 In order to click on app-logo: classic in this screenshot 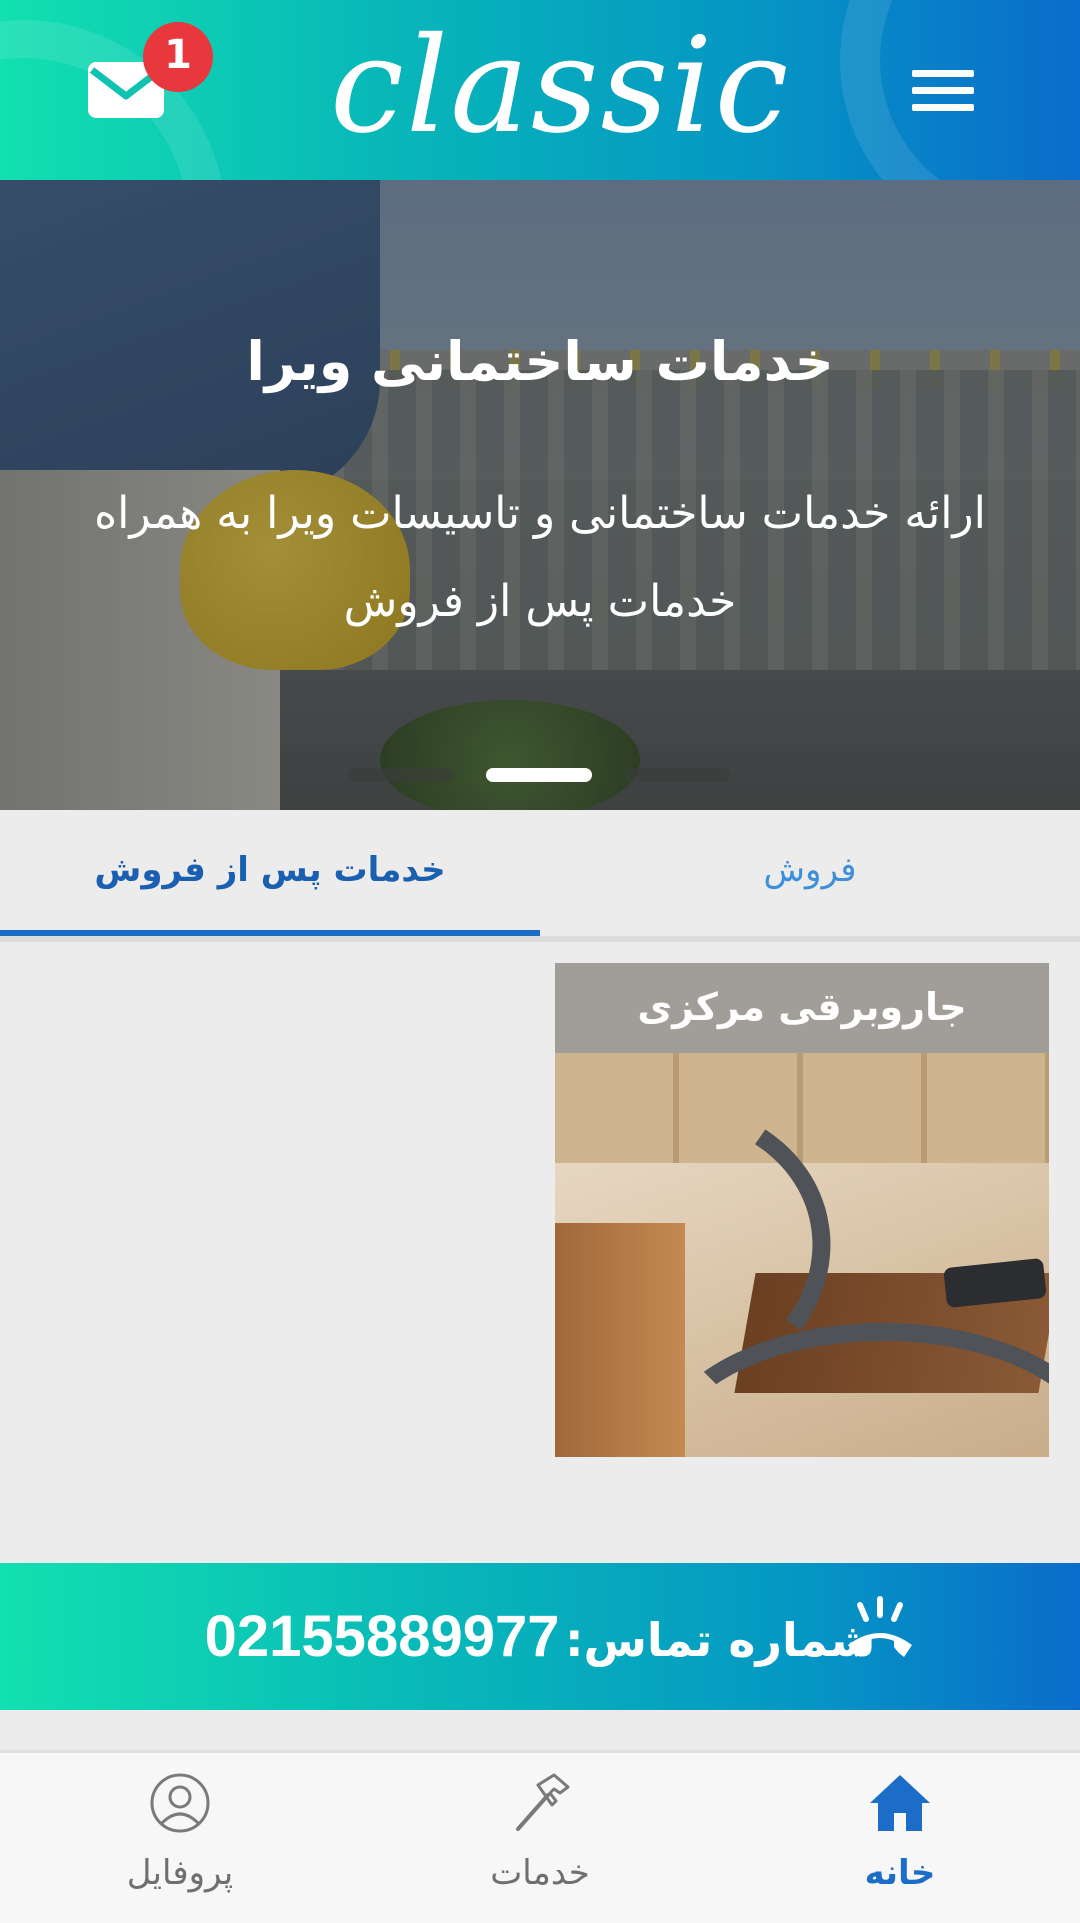, I will do `click(560, 86)`.